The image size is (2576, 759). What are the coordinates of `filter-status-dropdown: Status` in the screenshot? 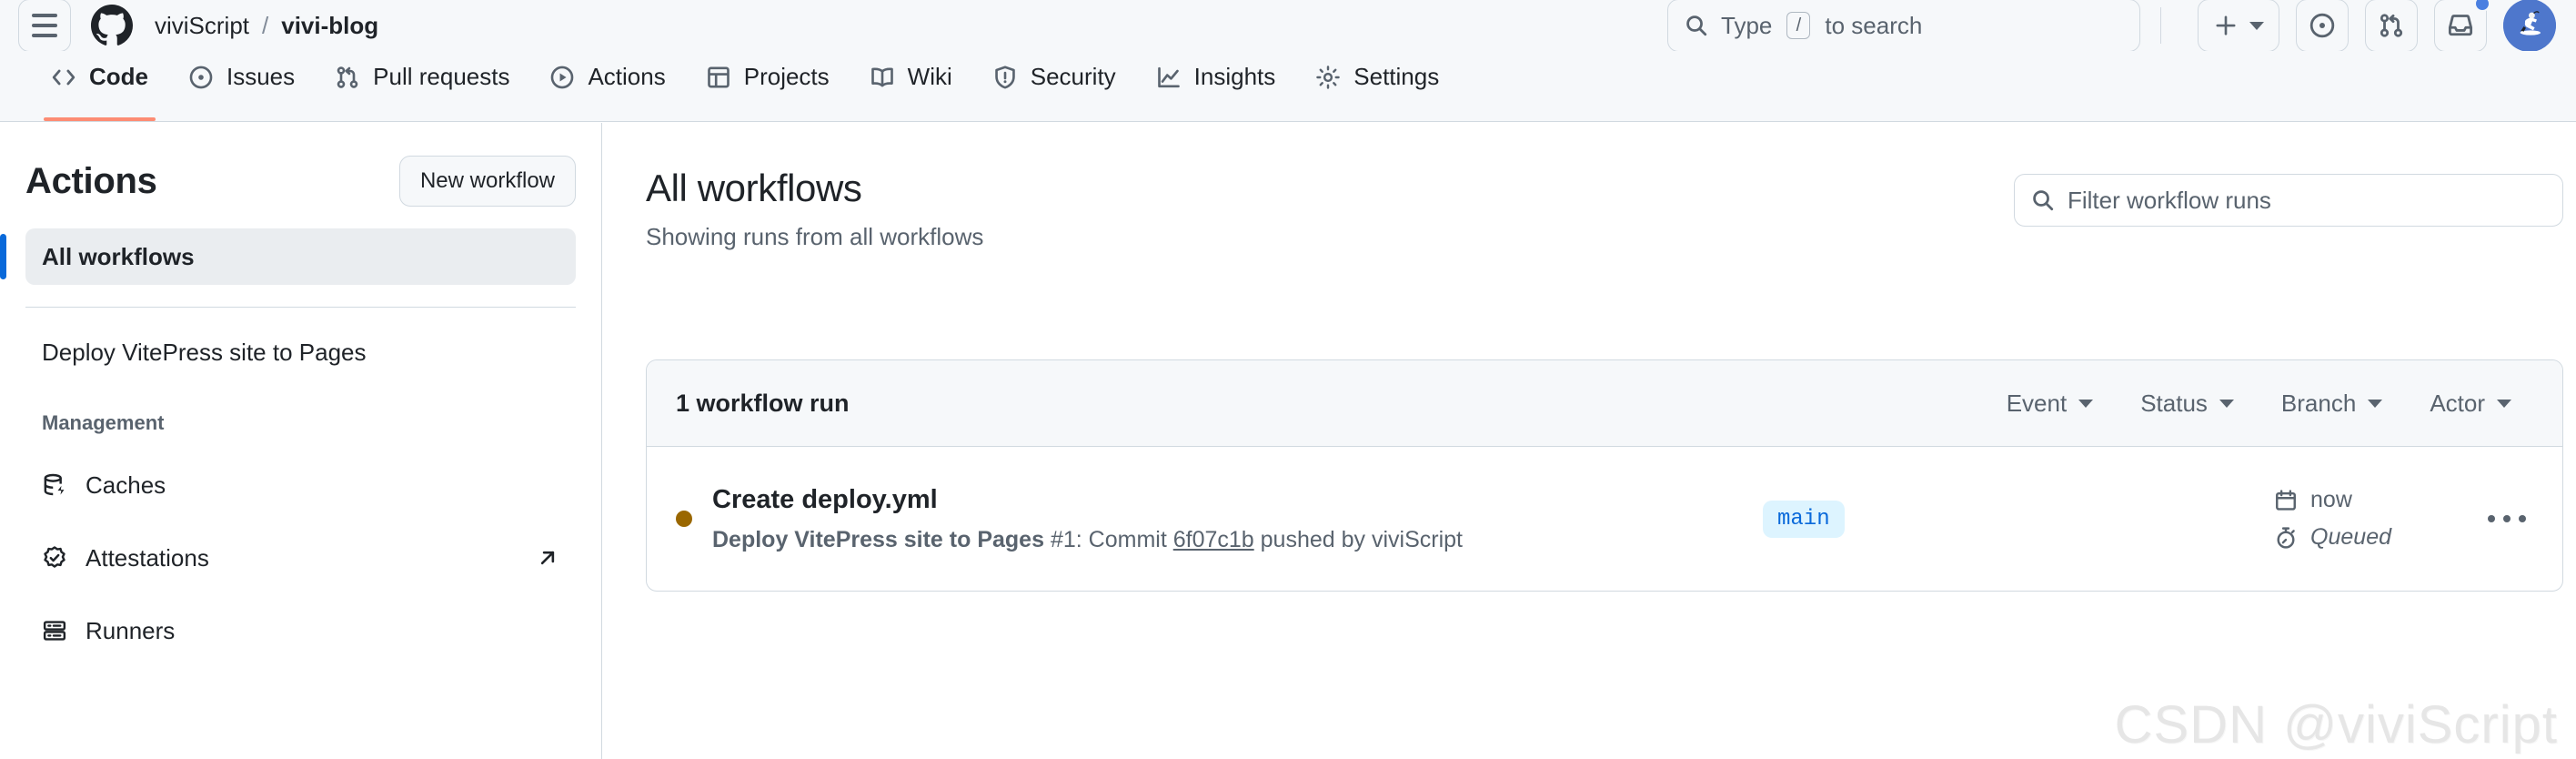 It's located at (2187, 404).